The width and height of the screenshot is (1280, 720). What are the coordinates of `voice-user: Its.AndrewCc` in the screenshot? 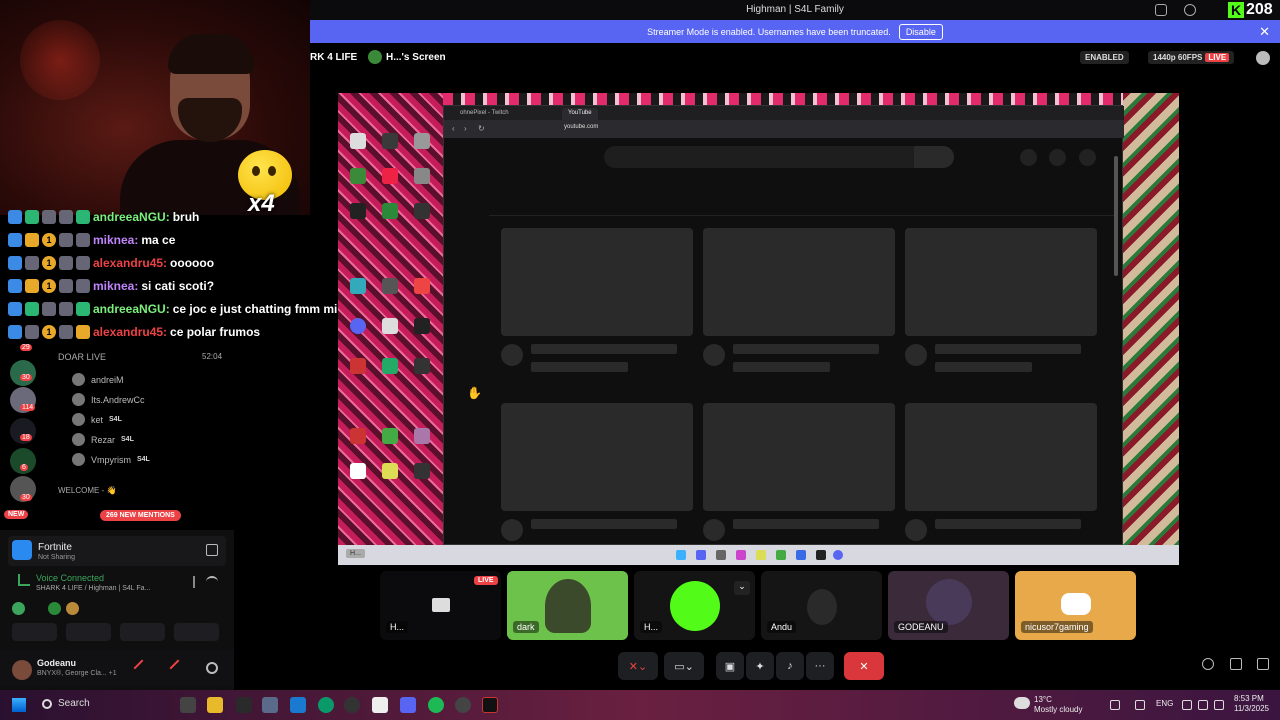 It's located at (108, 399).